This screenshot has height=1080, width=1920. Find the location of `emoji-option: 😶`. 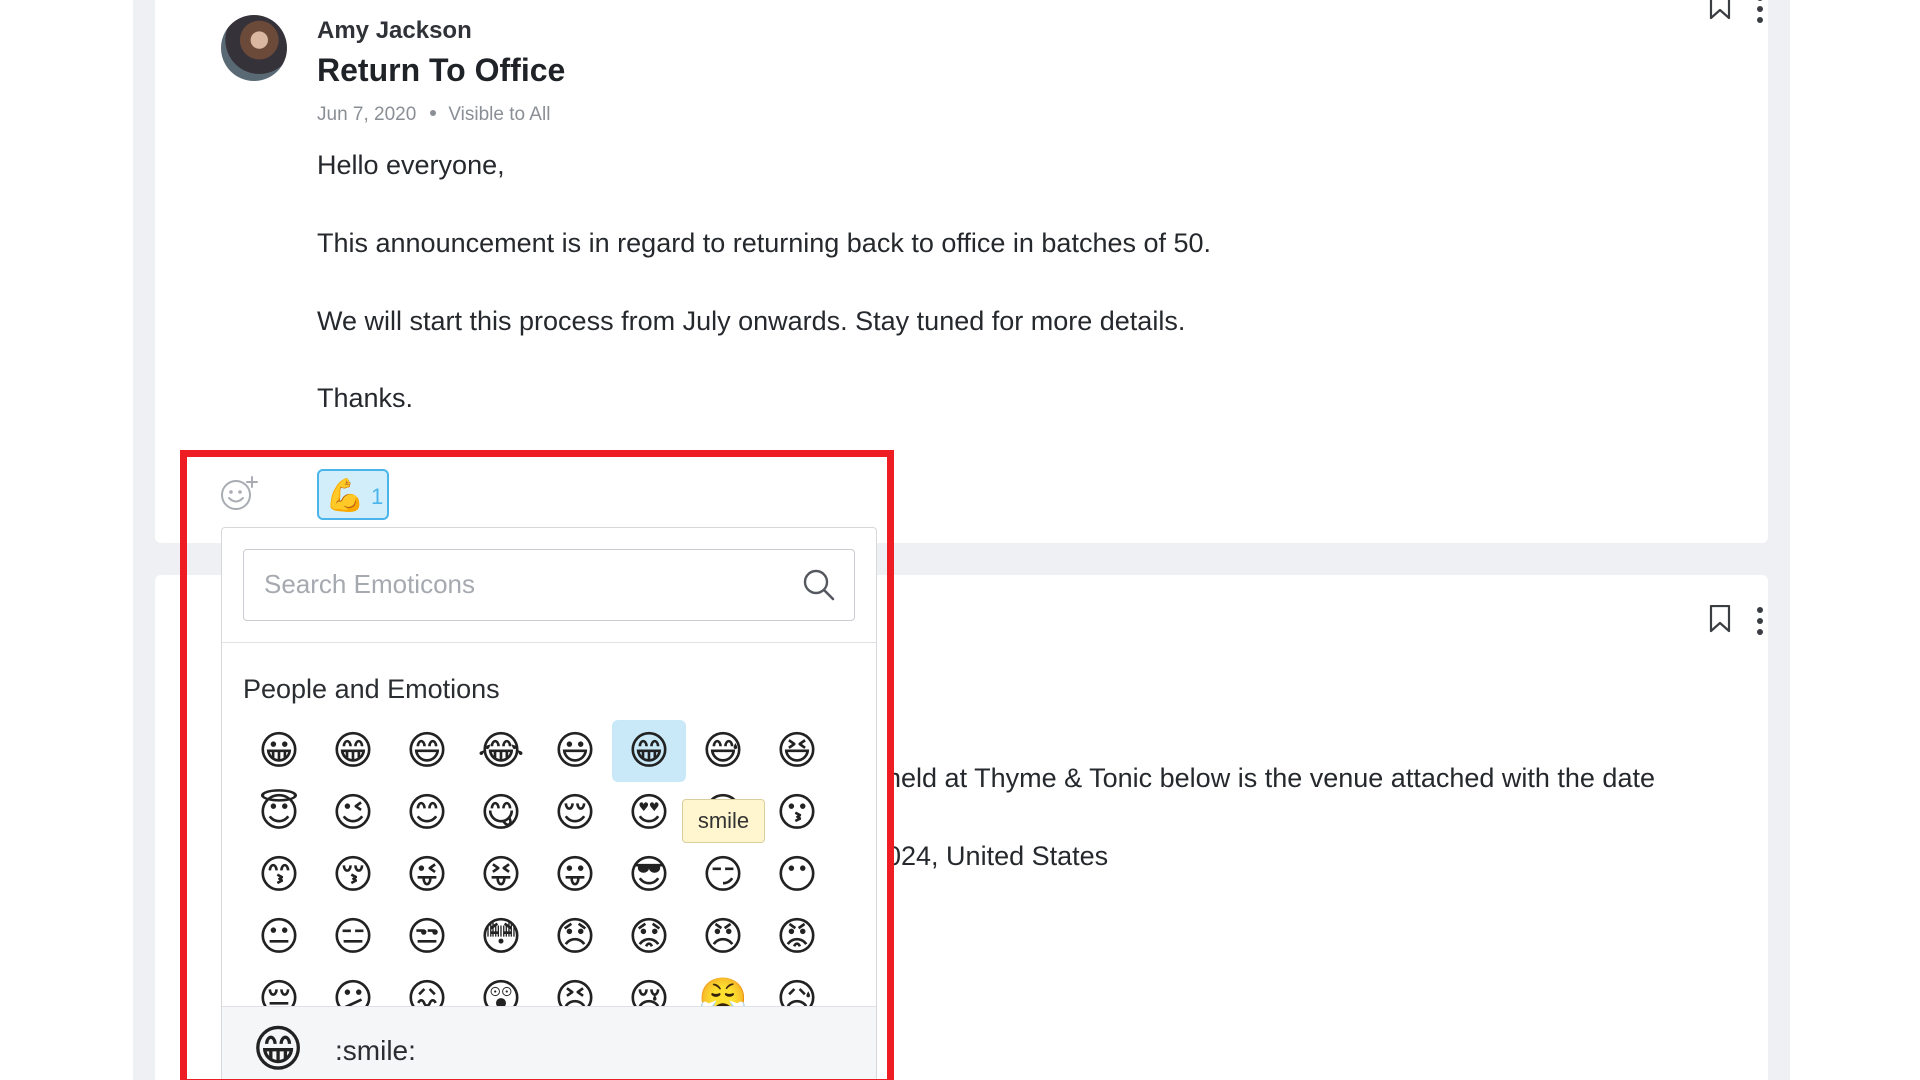

emoji-option: 😶 is located at coordinates (797, 875).